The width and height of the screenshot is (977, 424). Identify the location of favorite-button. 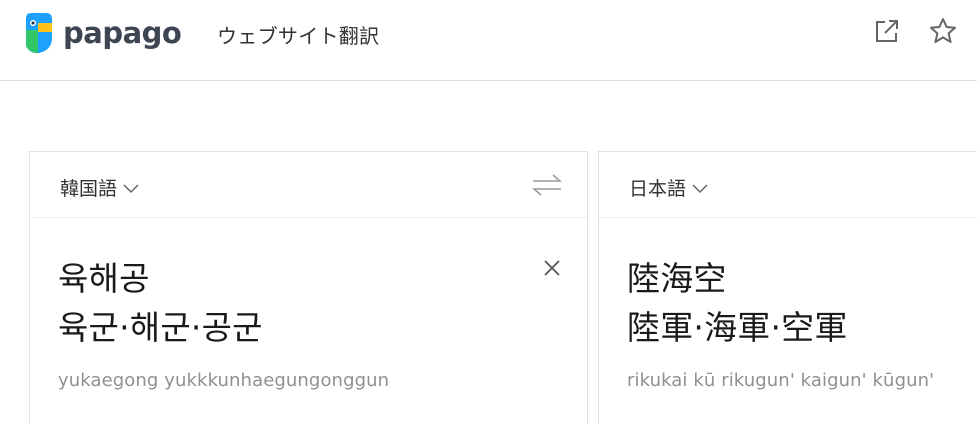
(943, 31).